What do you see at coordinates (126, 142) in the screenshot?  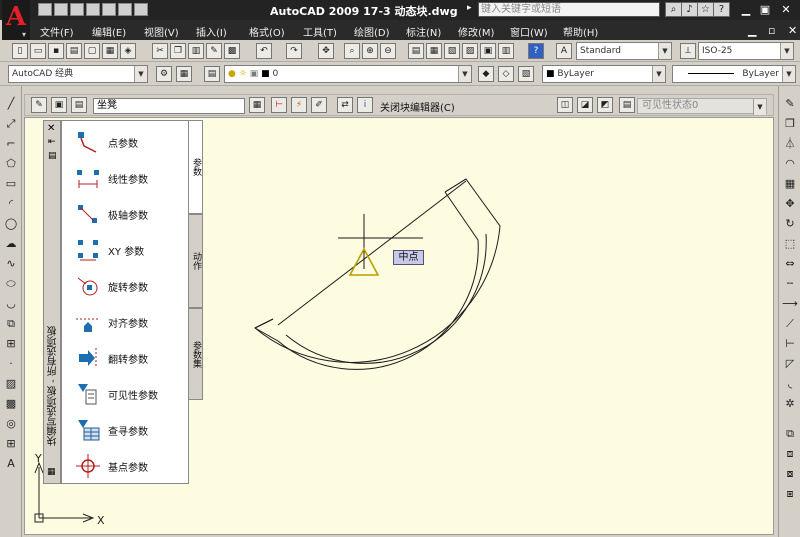 I see `palette-item-point: 点参数` at bounding box center [126, 142].